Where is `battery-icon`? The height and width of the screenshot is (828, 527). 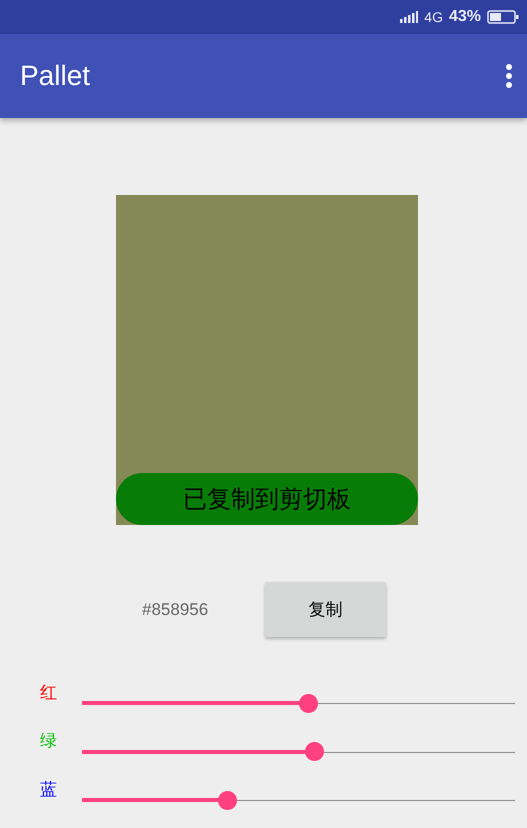
battery-icon is located at coordinates (503, 17).